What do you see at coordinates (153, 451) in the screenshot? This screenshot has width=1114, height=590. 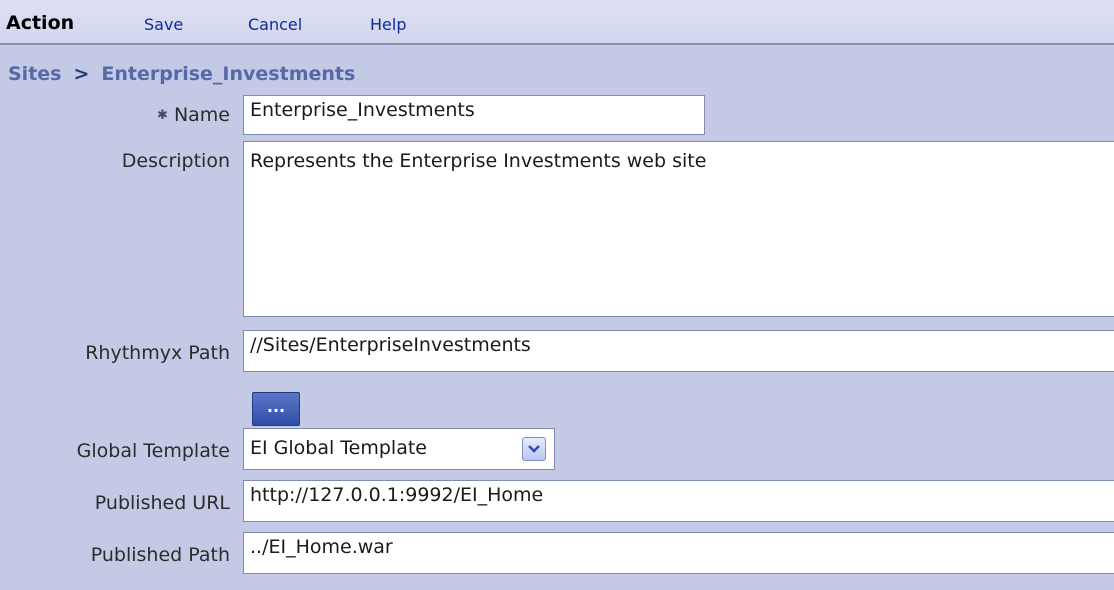 I see `global-template-label: Global Template` at bounding box center [153, 451].